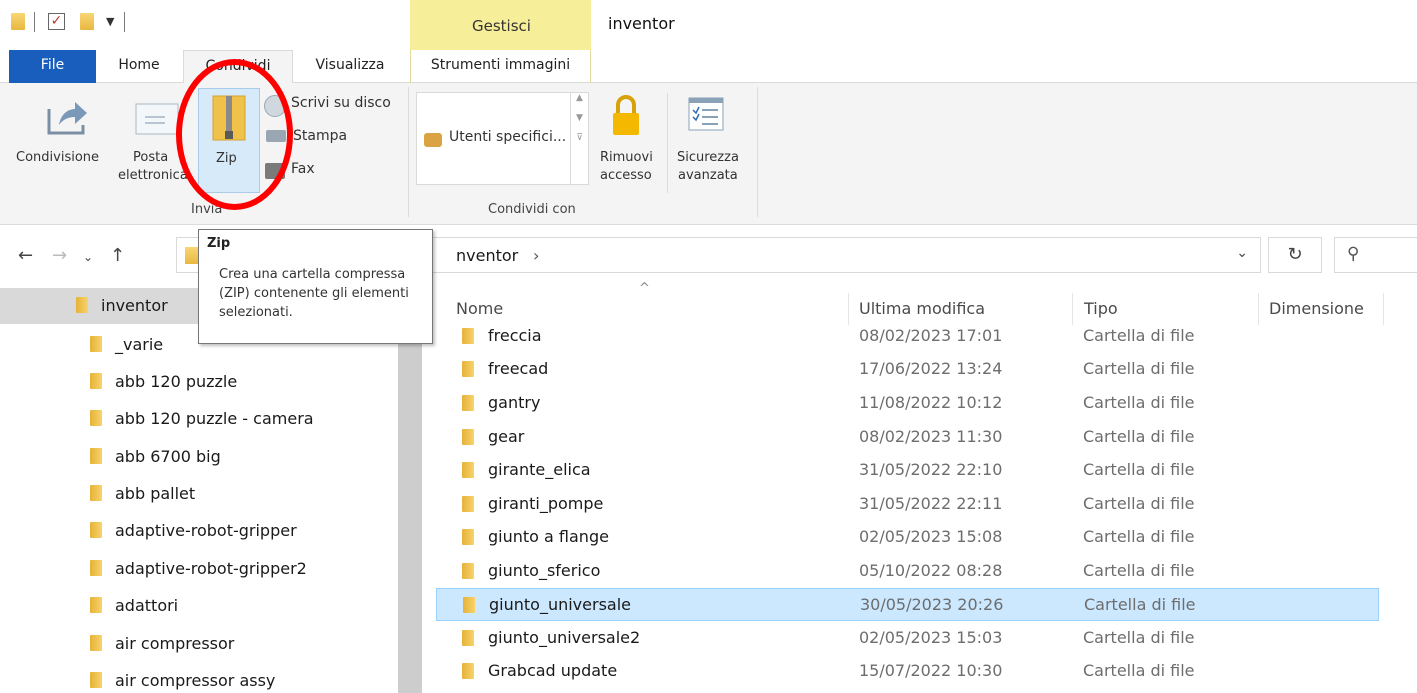 This screenshot has width=1417, height=693. I want to click on lock-icon, so click(626, 115).